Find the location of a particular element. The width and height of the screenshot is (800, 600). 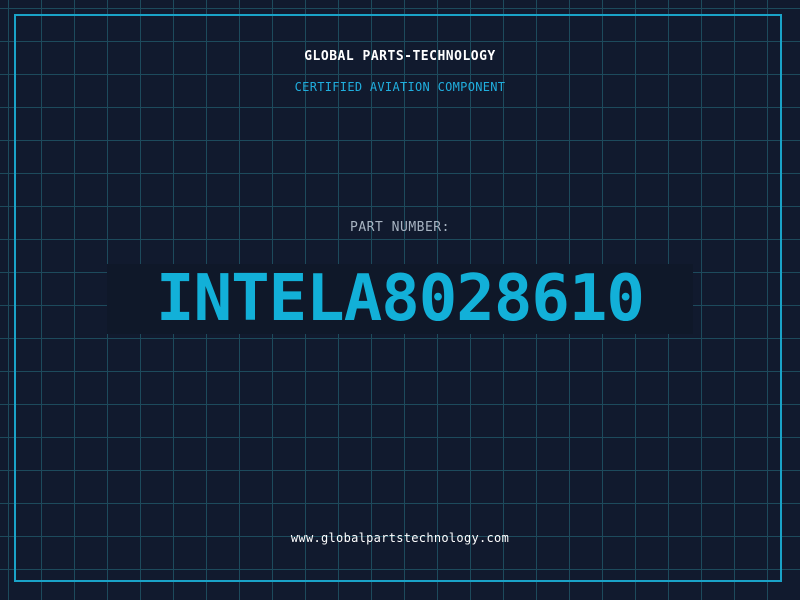

website-url: www.globalpartstechnology.com is located at coordinates (400, 538).